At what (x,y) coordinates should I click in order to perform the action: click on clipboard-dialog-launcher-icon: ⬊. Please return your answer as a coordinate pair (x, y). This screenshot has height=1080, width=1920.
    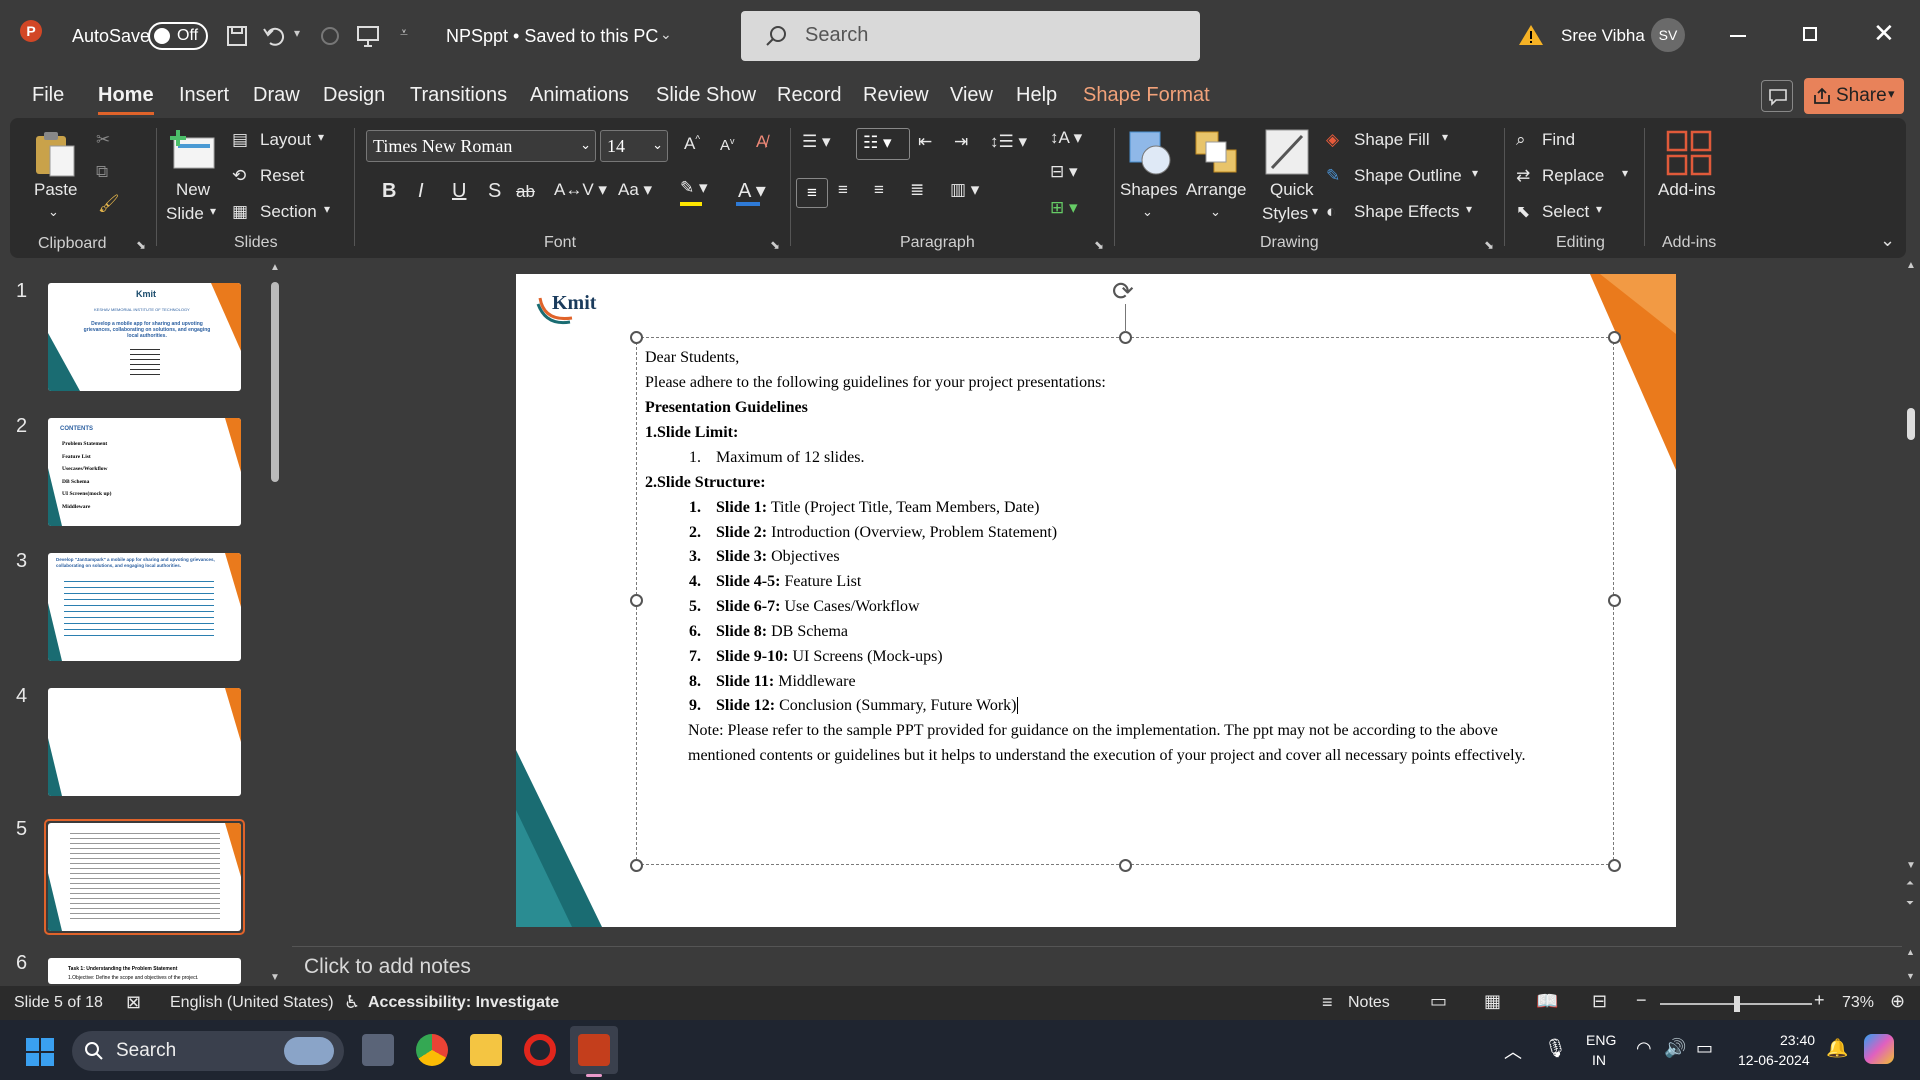
    Looking at the image, I should click on (141, 245).